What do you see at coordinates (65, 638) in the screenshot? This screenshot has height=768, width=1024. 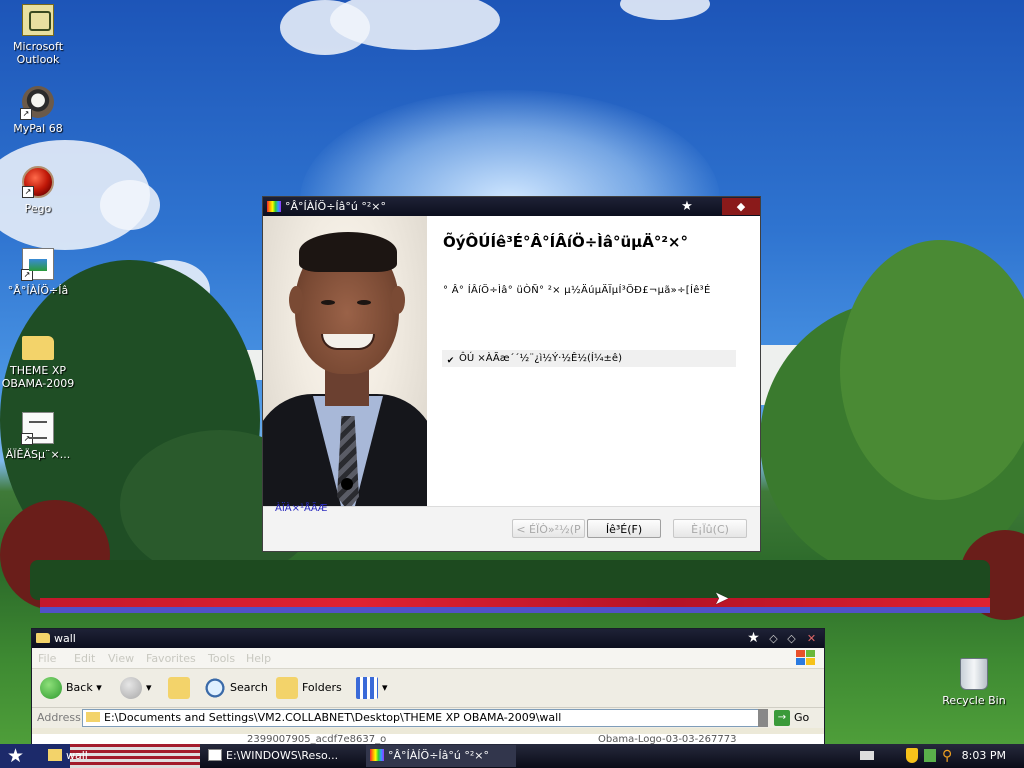 I see `explorer-title: wall` at bounding box center [65, 638].